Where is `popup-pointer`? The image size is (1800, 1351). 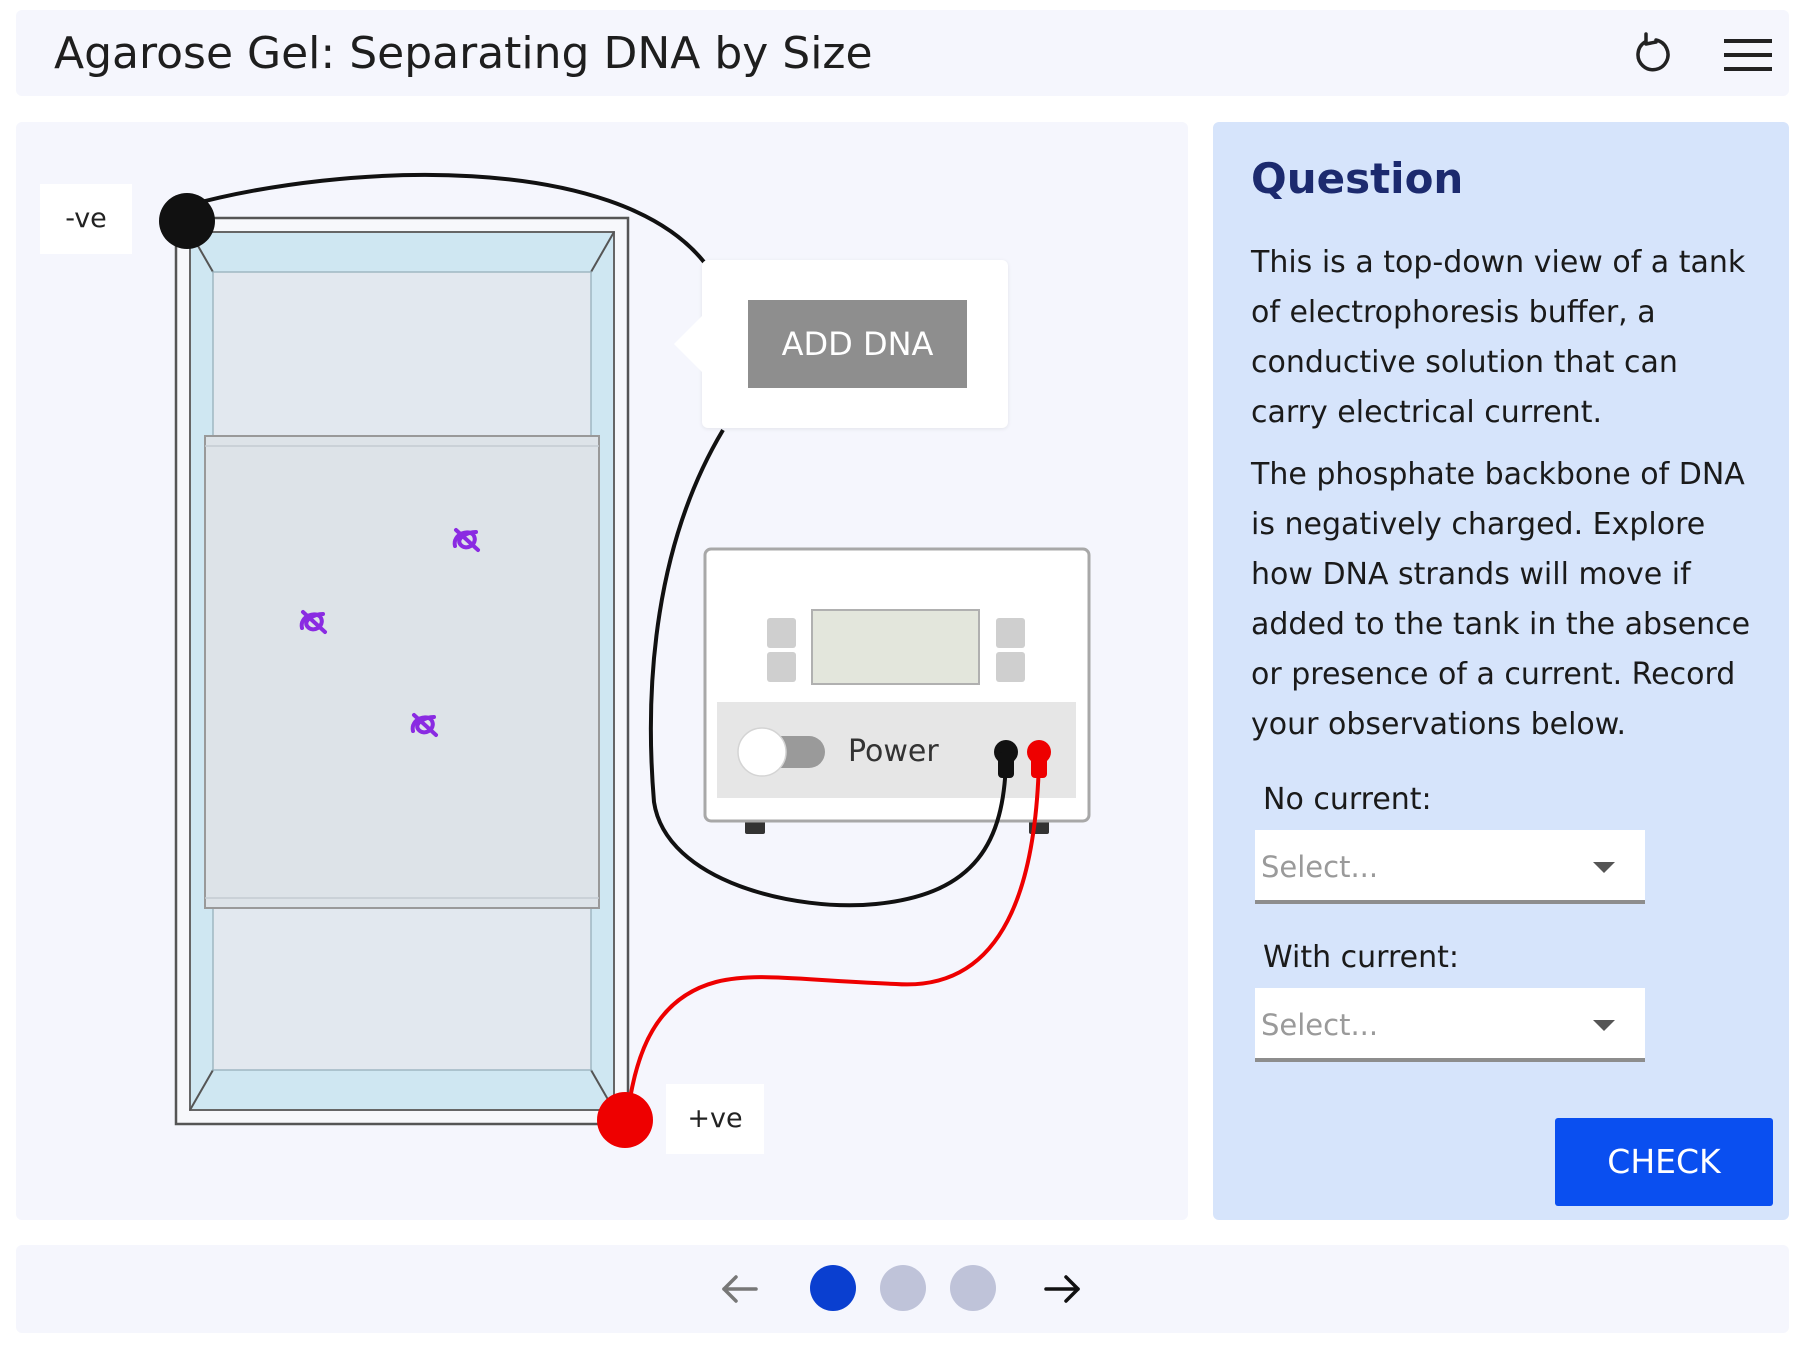
popup-pointer is located at coordinates (688, 344).